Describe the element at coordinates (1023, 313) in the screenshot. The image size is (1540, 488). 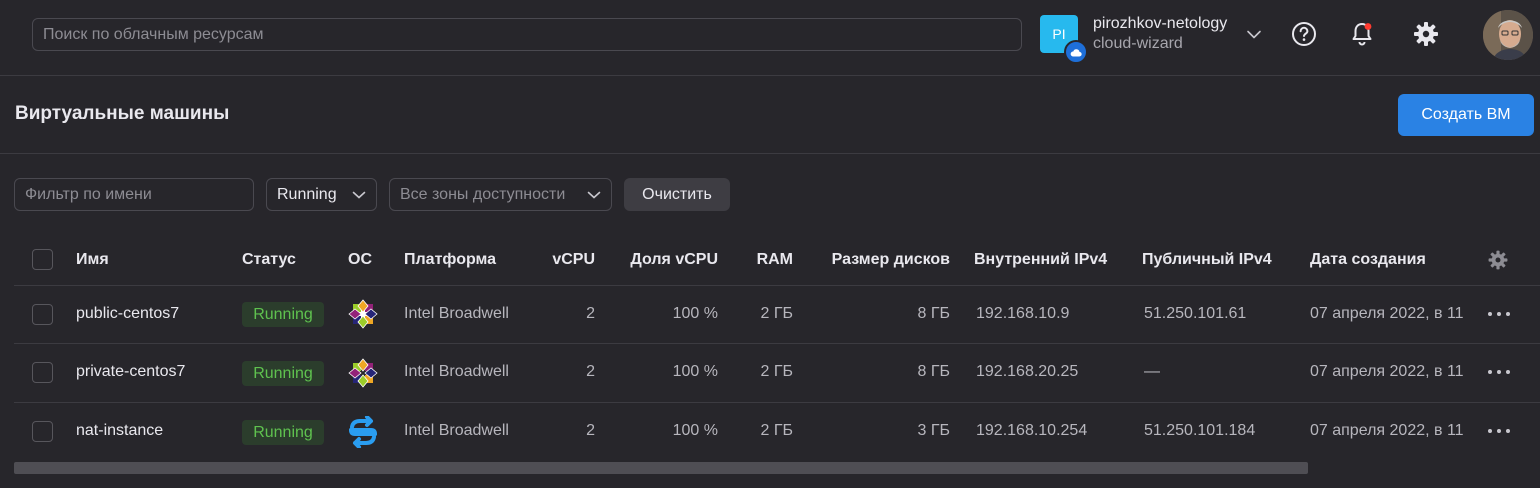
I see `ipv4-internal-cell: 192.168.10.9` at that location.